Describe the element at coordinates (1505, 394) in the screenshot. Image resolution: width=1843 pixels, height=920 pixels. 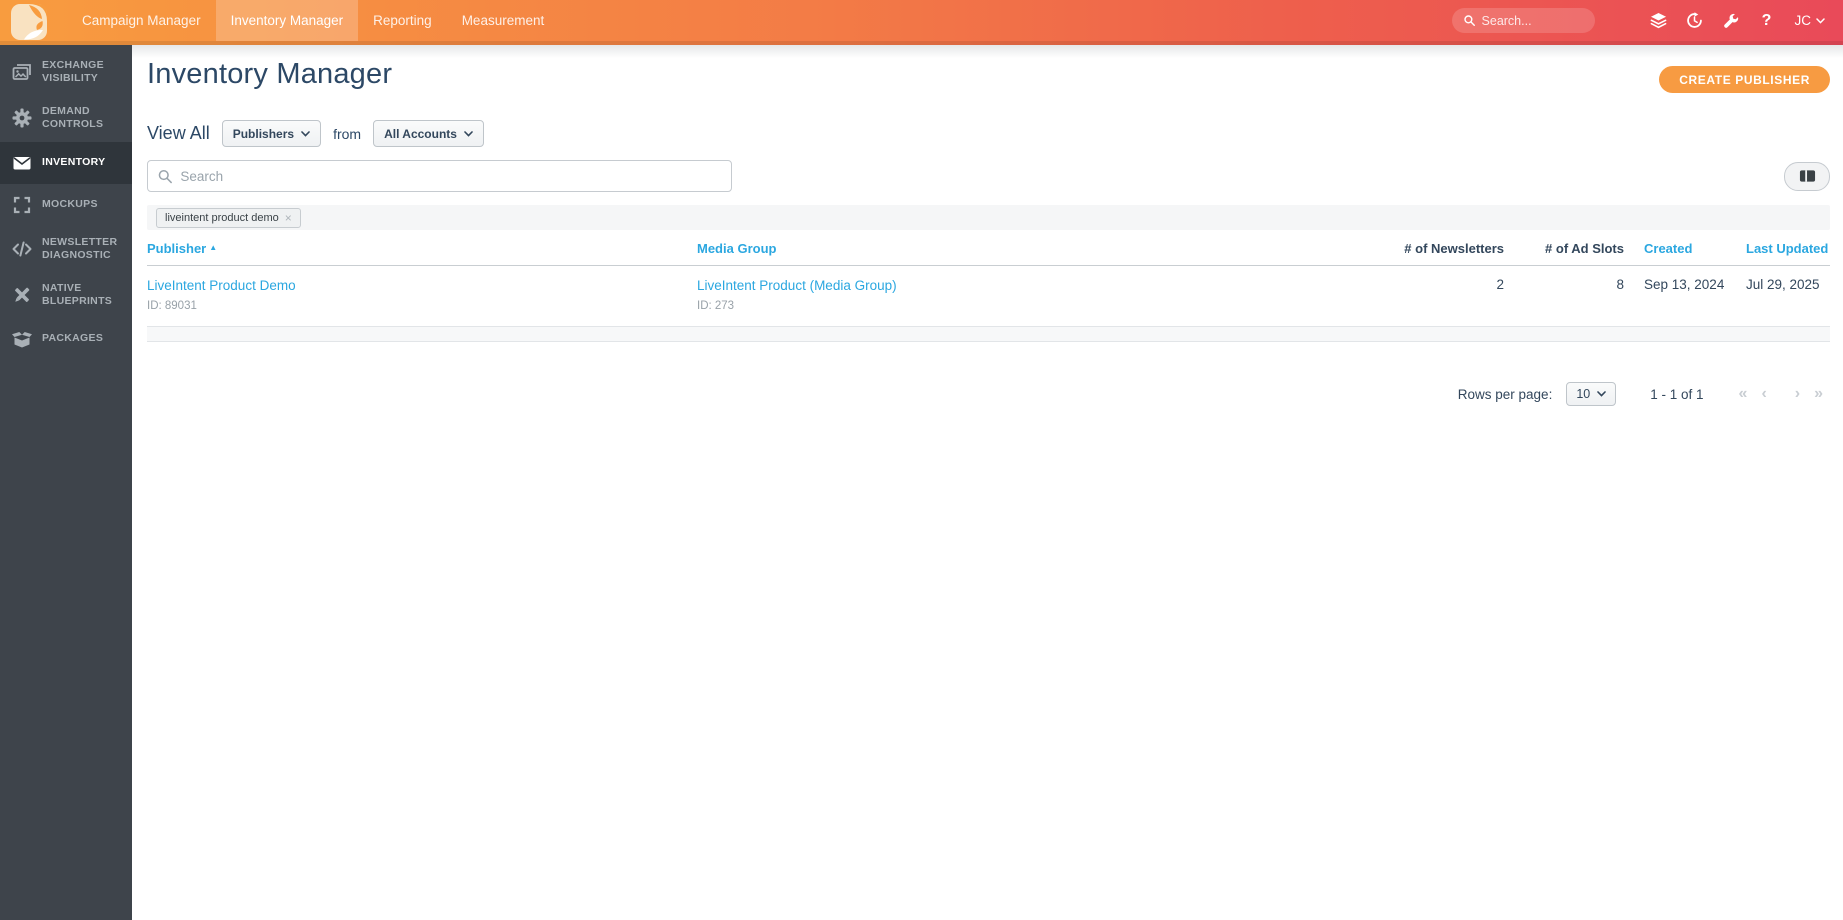
I see `rows-per-page-label: Rows per page:` at that location.